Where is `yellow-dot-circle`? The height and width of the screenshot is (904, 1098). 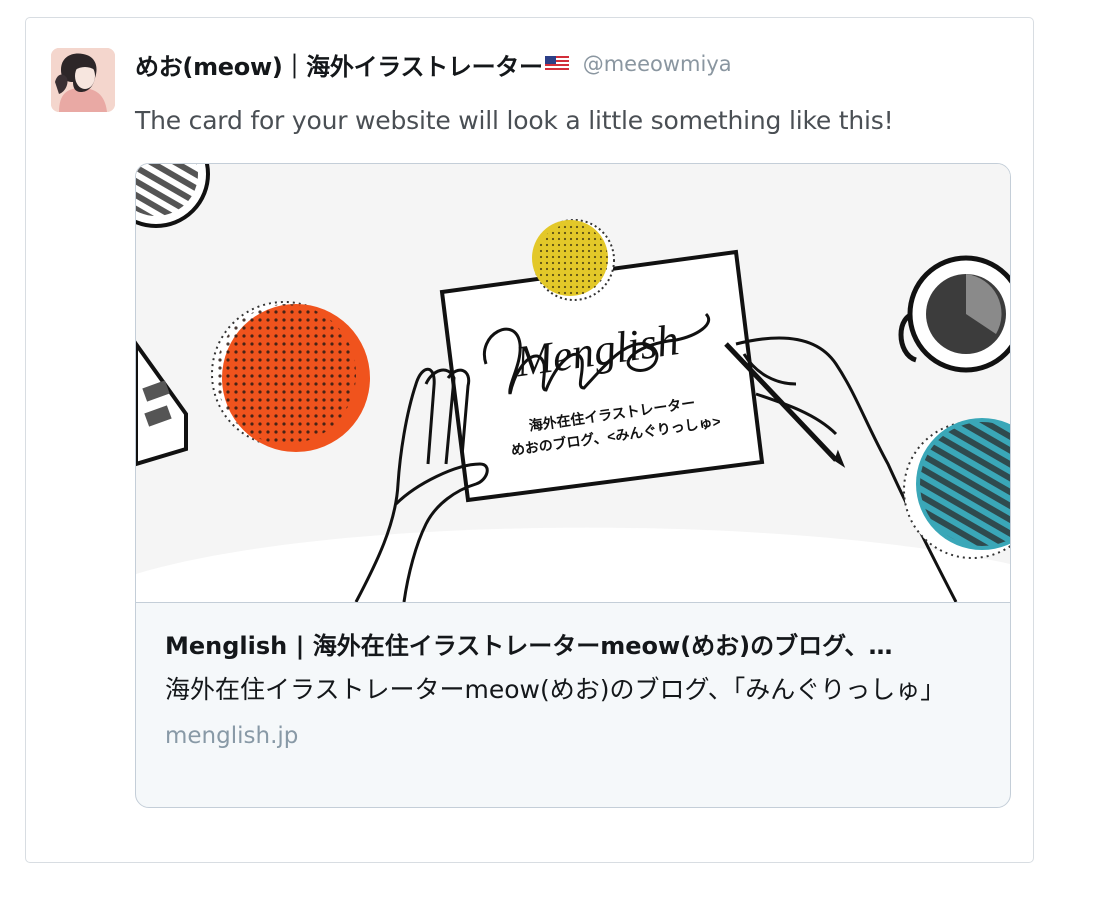
yellow-dot-circle is located at coordinates (573, 260).